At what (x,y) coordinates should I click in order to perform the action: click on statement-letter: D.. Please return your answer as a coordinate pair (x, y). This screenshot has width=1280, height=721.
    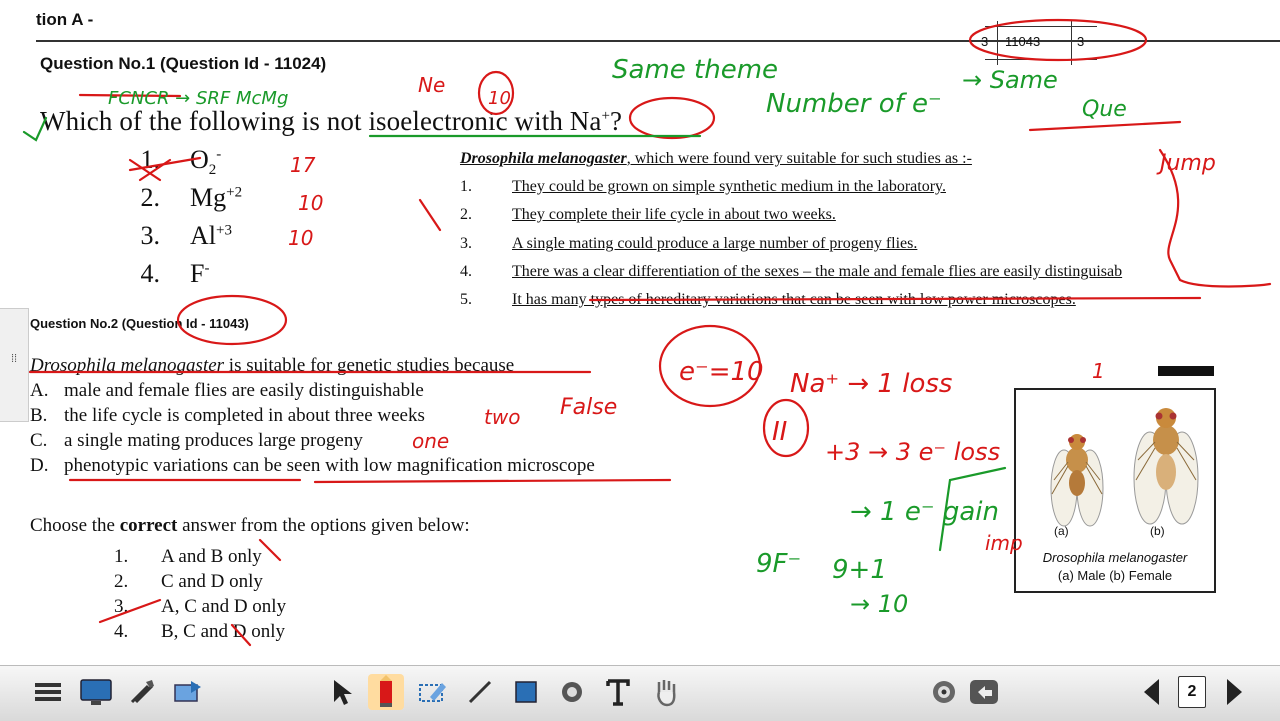
    Looking at the image, I should click on (39, 465).